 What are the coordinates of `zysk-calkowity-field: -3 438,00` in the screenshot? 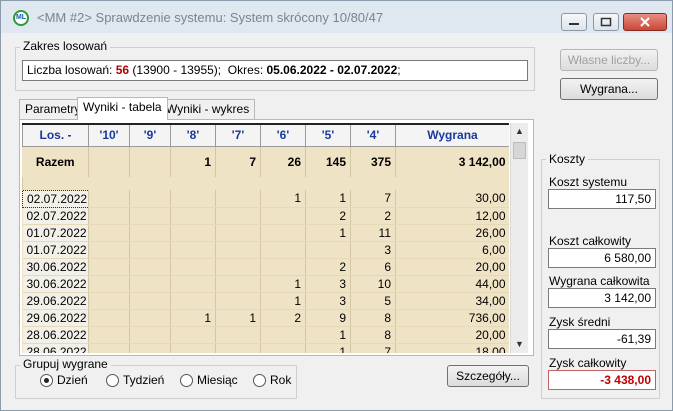 It's located at (602, 380).